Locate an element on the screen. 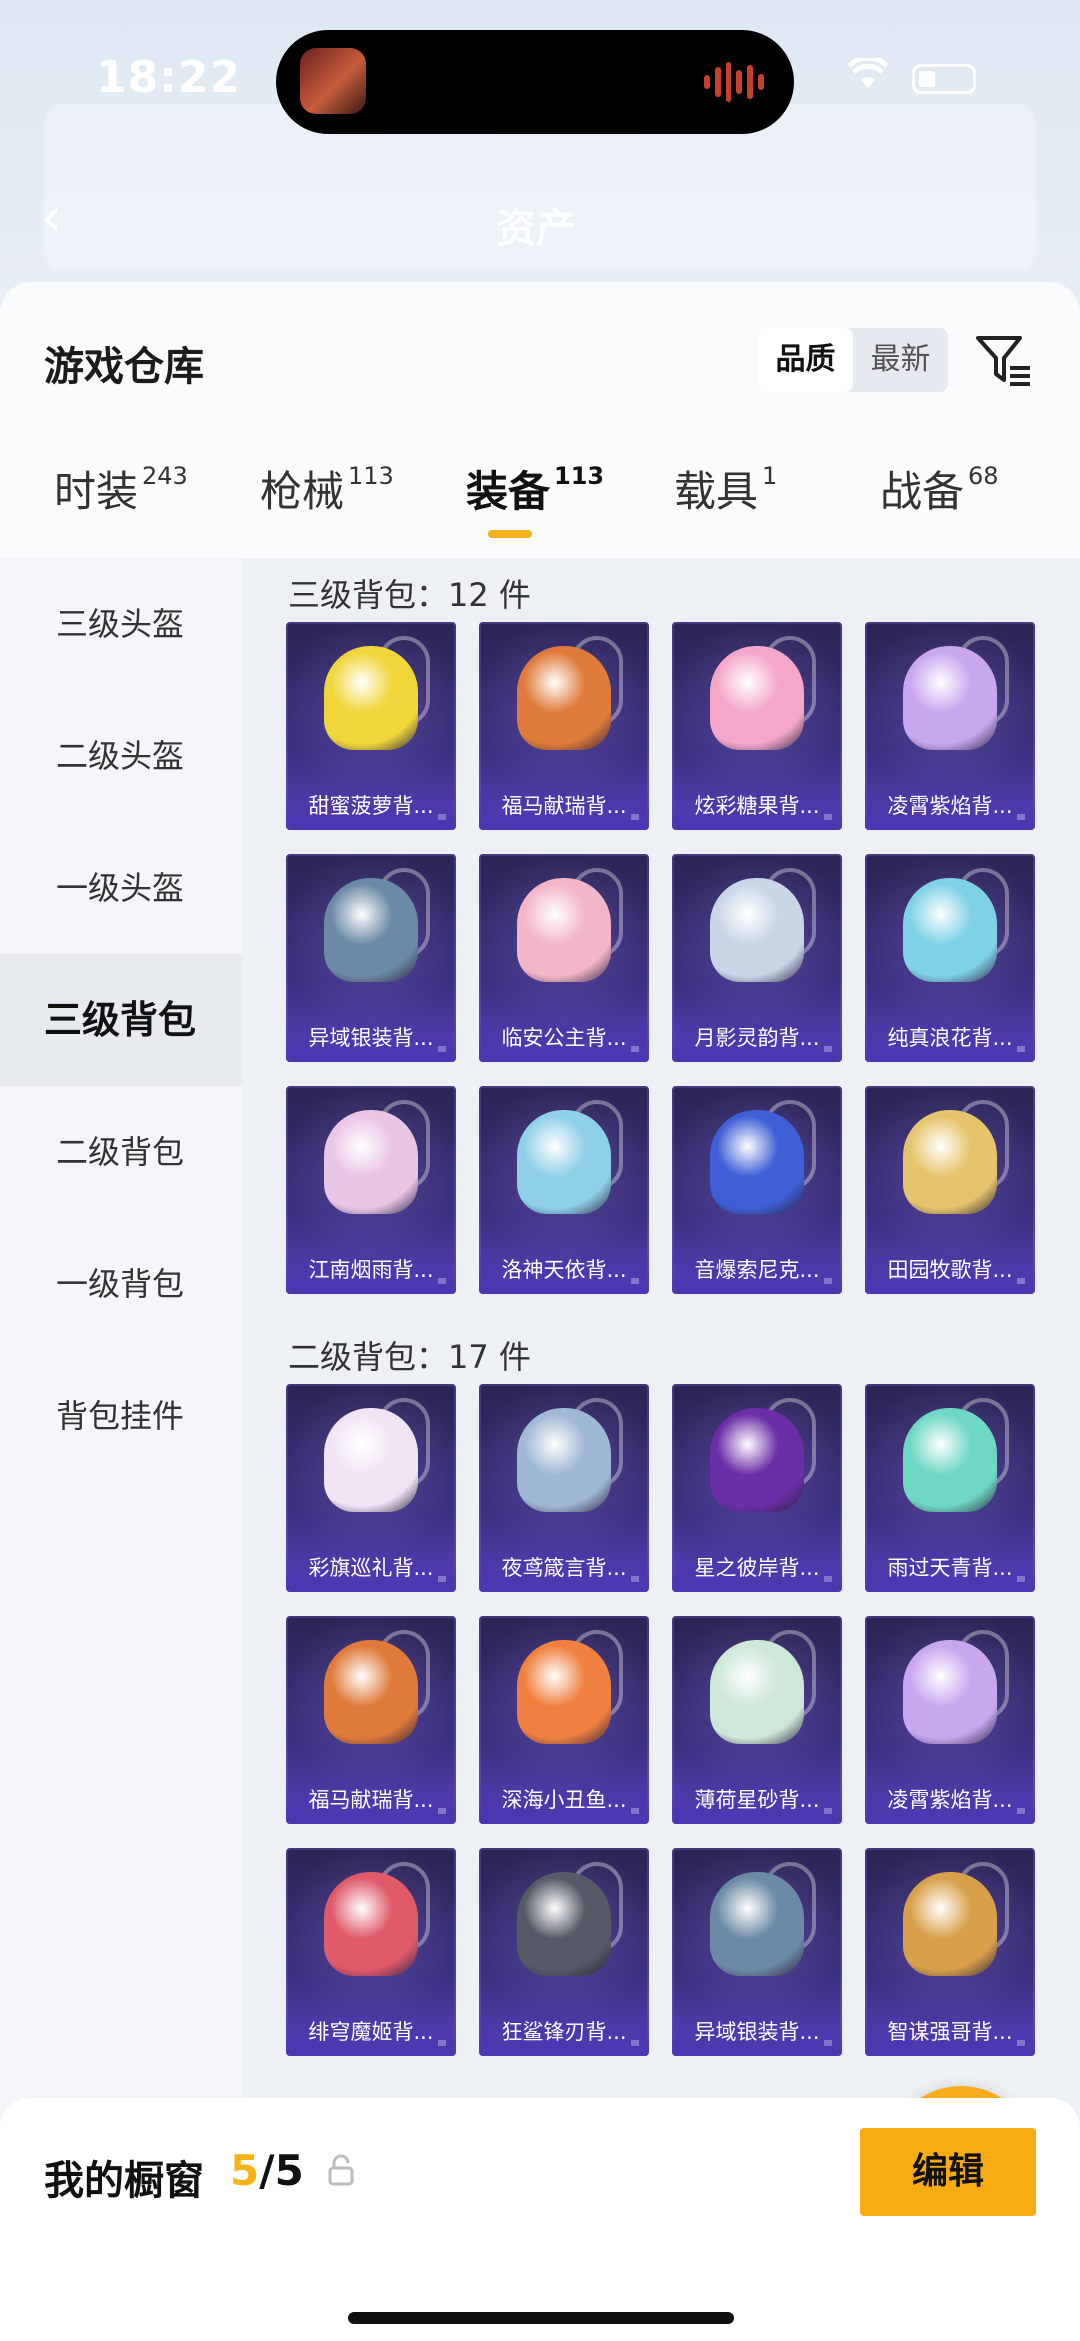  sheet-header: 游戏仓库 品质 最新 时装 243 枪械 113 装备 113 载具 1 战备 68 is located at coordinates (540, 420).